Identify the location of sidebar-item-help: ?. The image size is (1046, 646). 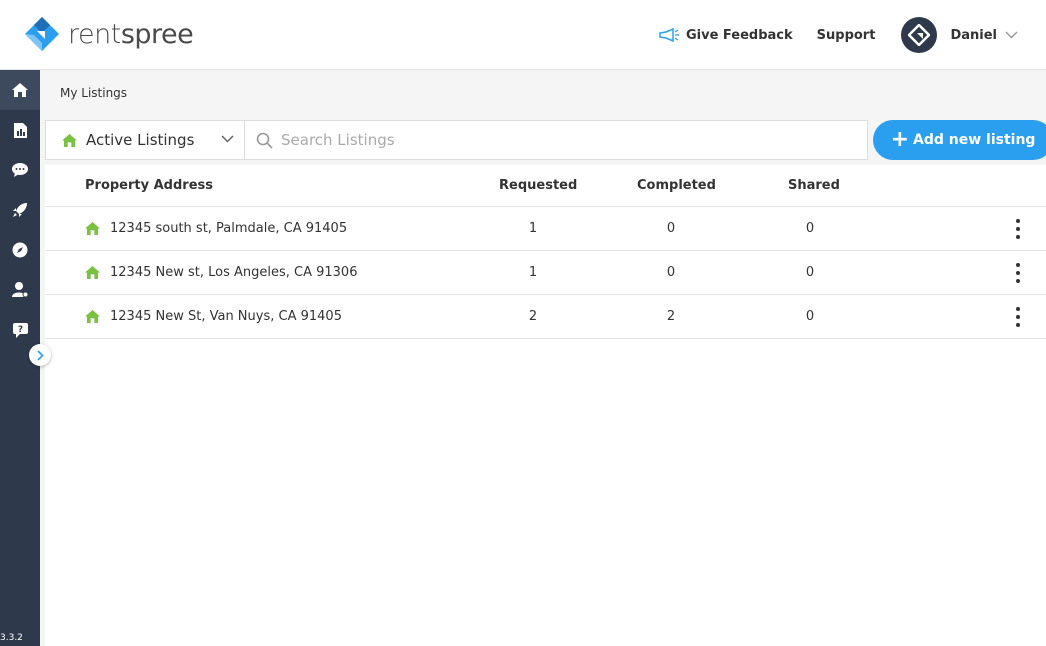
(20, 330).